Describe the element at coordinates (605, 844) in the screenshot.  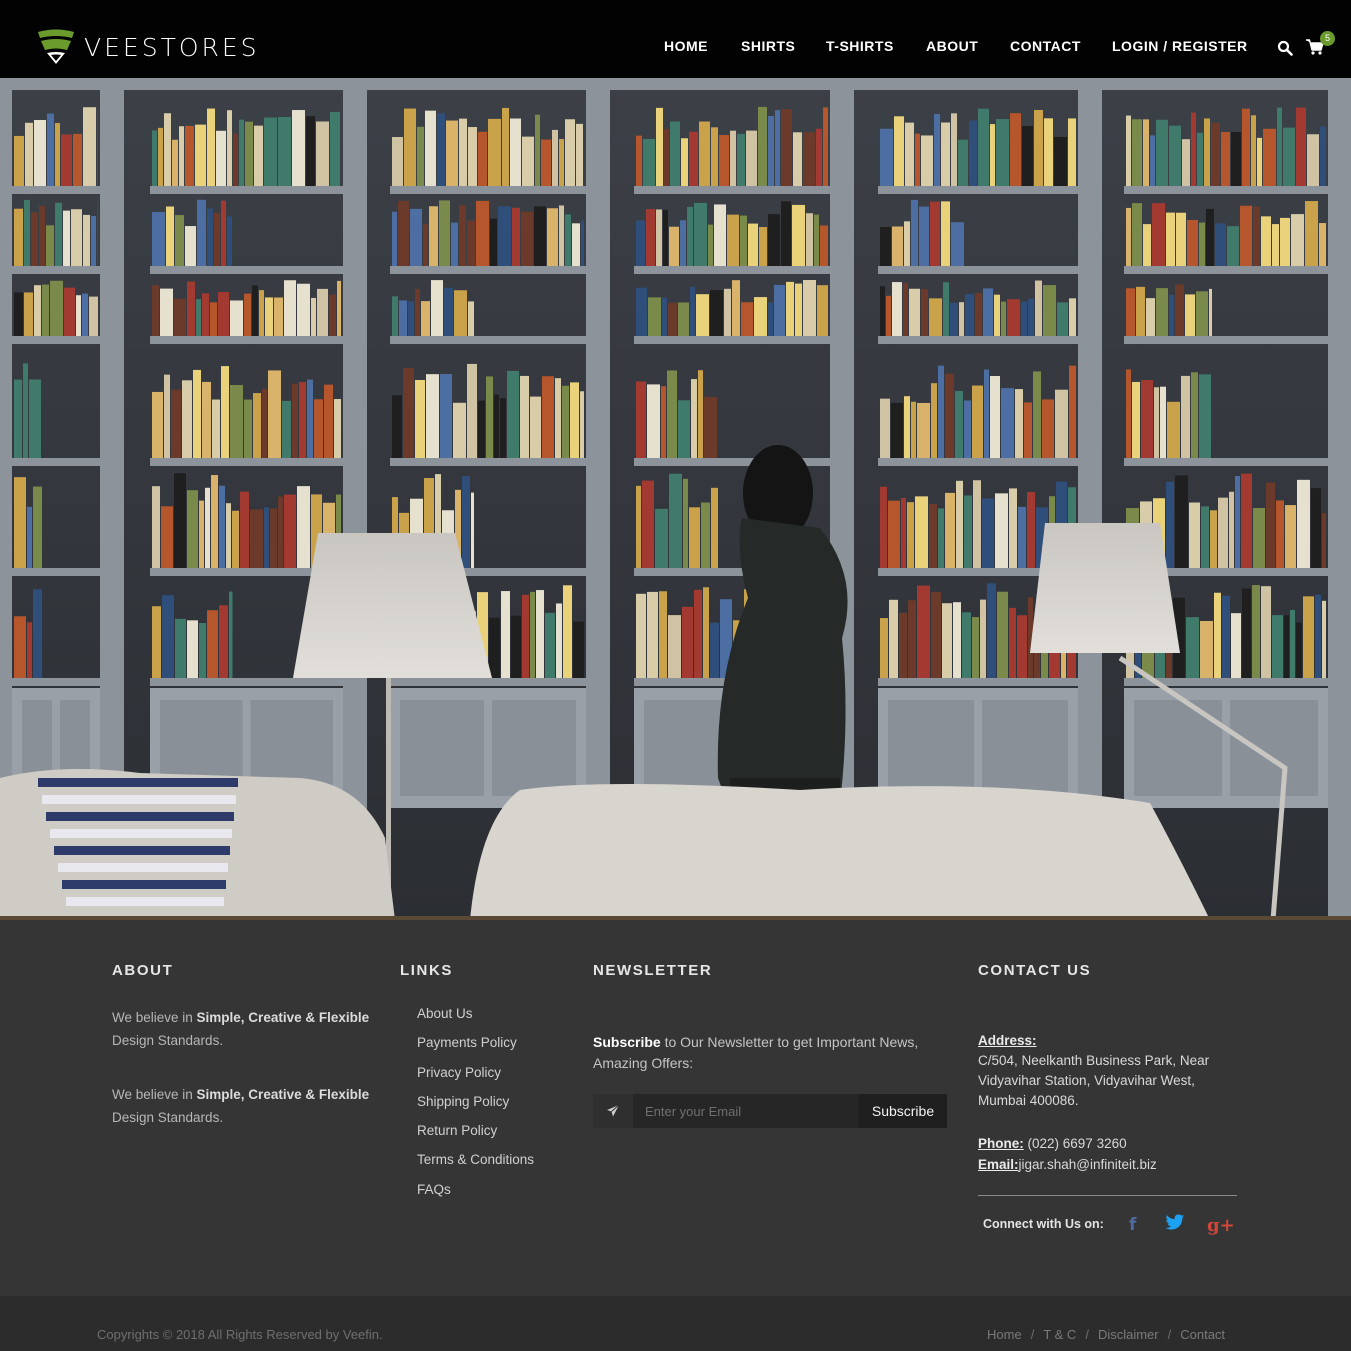
I see `sofa` at that location.